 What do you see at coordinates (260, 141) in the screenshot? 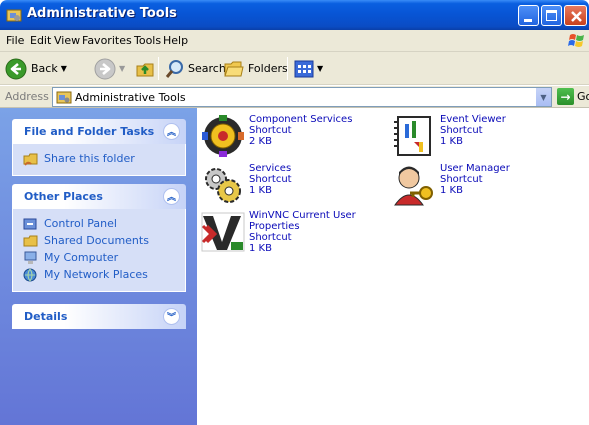
I see `file-size: 2 KB` at bounding box center [260, 141].